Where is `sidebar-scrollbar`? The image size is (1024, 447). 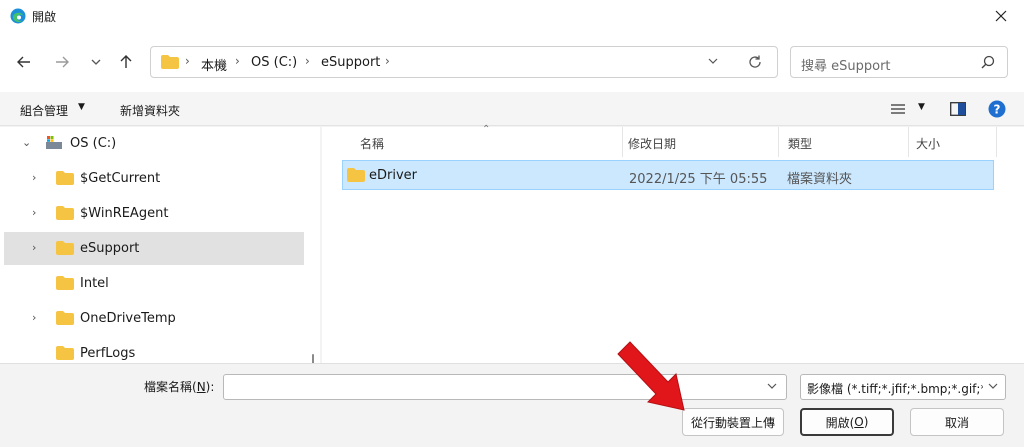
sidebar-scrollbar is located at coordinates (313, 358).